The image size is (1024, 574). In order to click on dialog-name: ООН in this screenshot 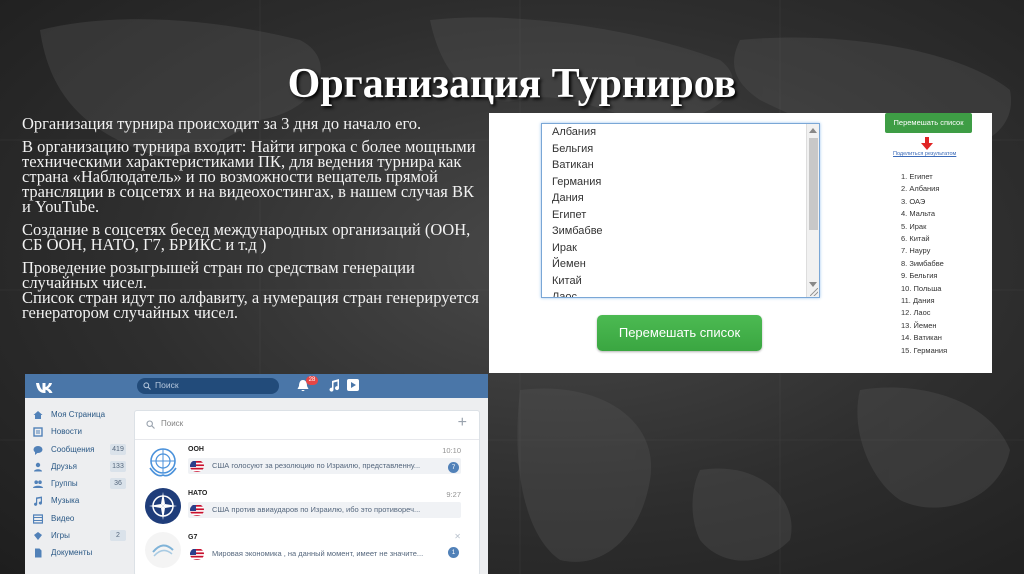, I will do `click(196, 449)`.